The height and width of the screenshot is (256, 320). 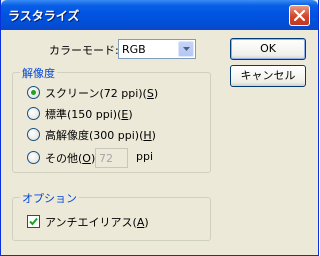 What do you see at coordinates (44, 16) in the screenshot?
I see `window-title: ラスタライズ` at bounding box center [44, 16].